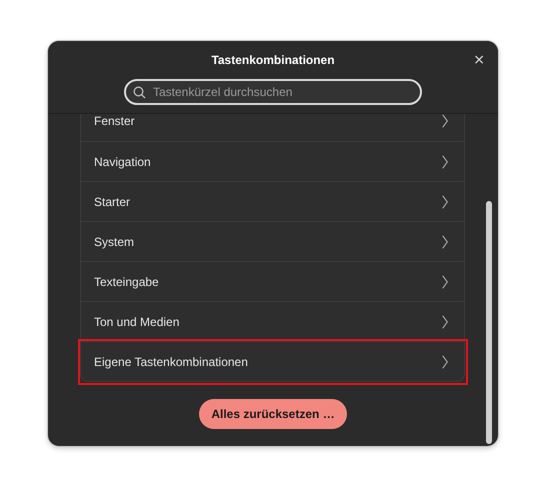  Describe the element at coordinates (479, 60) in the screenshot. I see `close-button: ×` at that location.